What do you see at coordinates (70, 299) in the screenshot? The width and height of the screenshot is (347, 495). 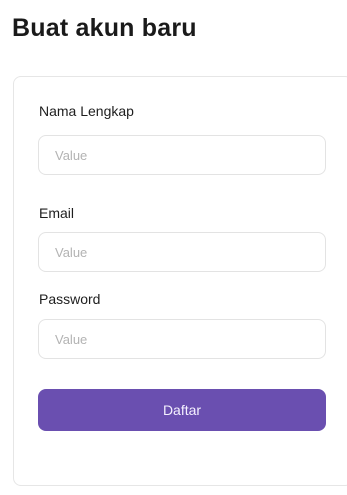 I see `password-label: Password` at bounding box center [70, 299].